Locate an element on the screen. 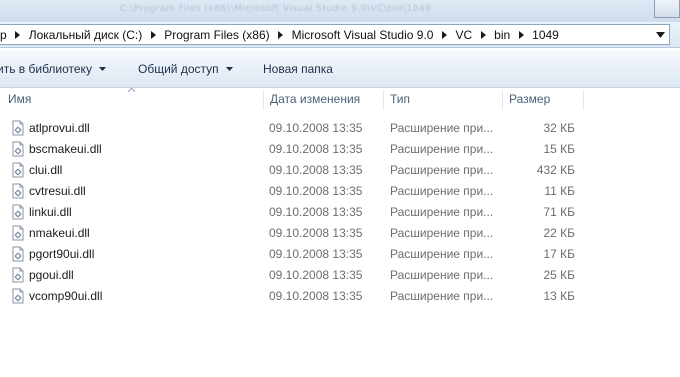 This screenshot has width=680, height=377. file-size: 11 КБ is located at coordinates (559, 190).